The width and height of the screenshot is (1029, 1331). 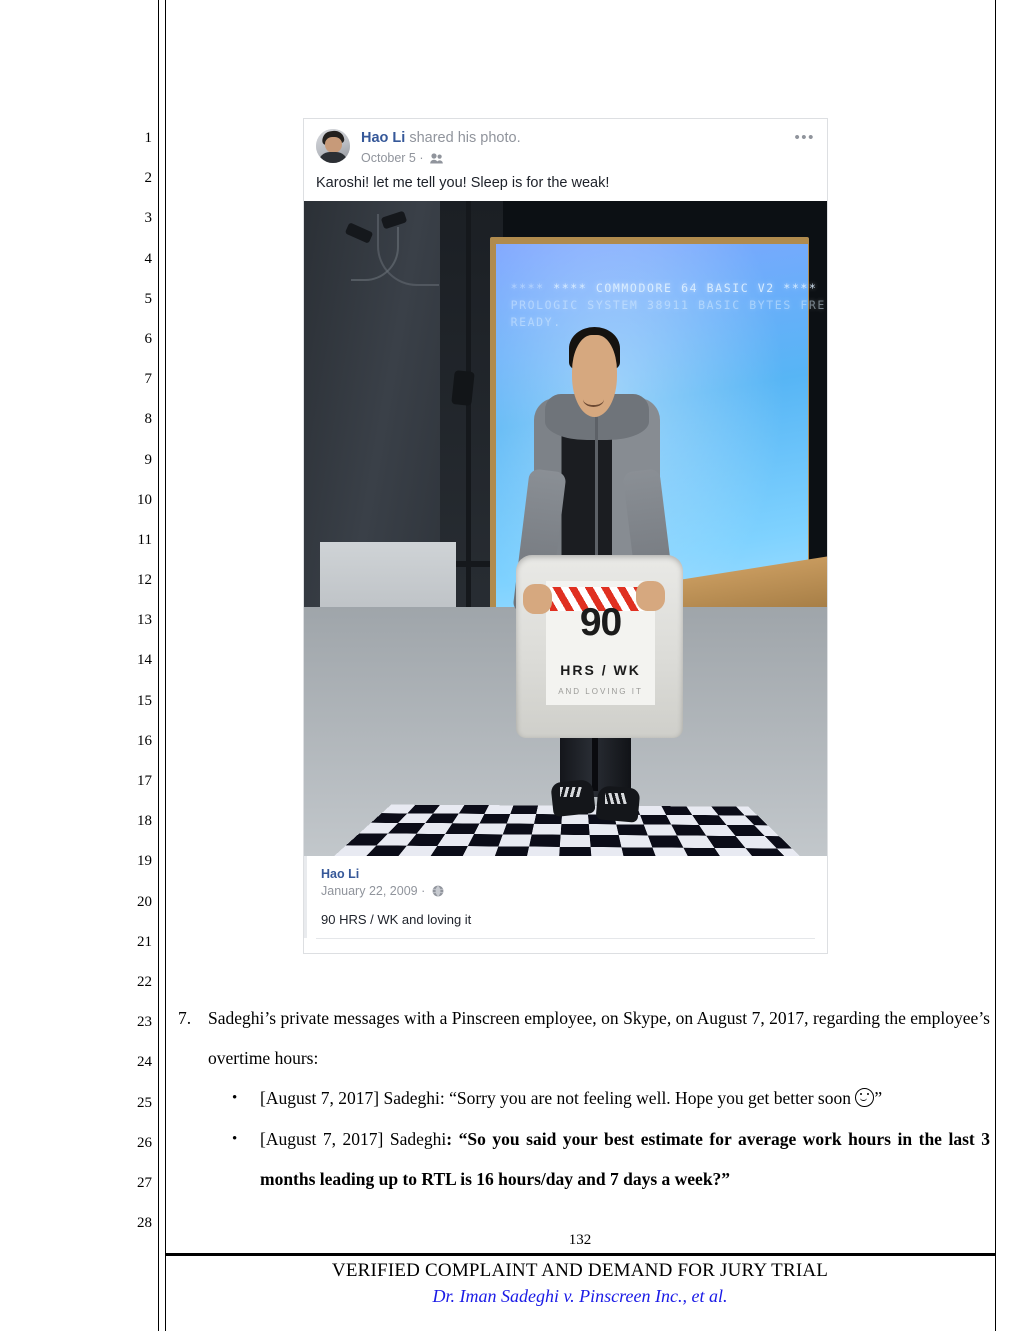 I want to click on line-number: 1, so click(x=148, y=138).